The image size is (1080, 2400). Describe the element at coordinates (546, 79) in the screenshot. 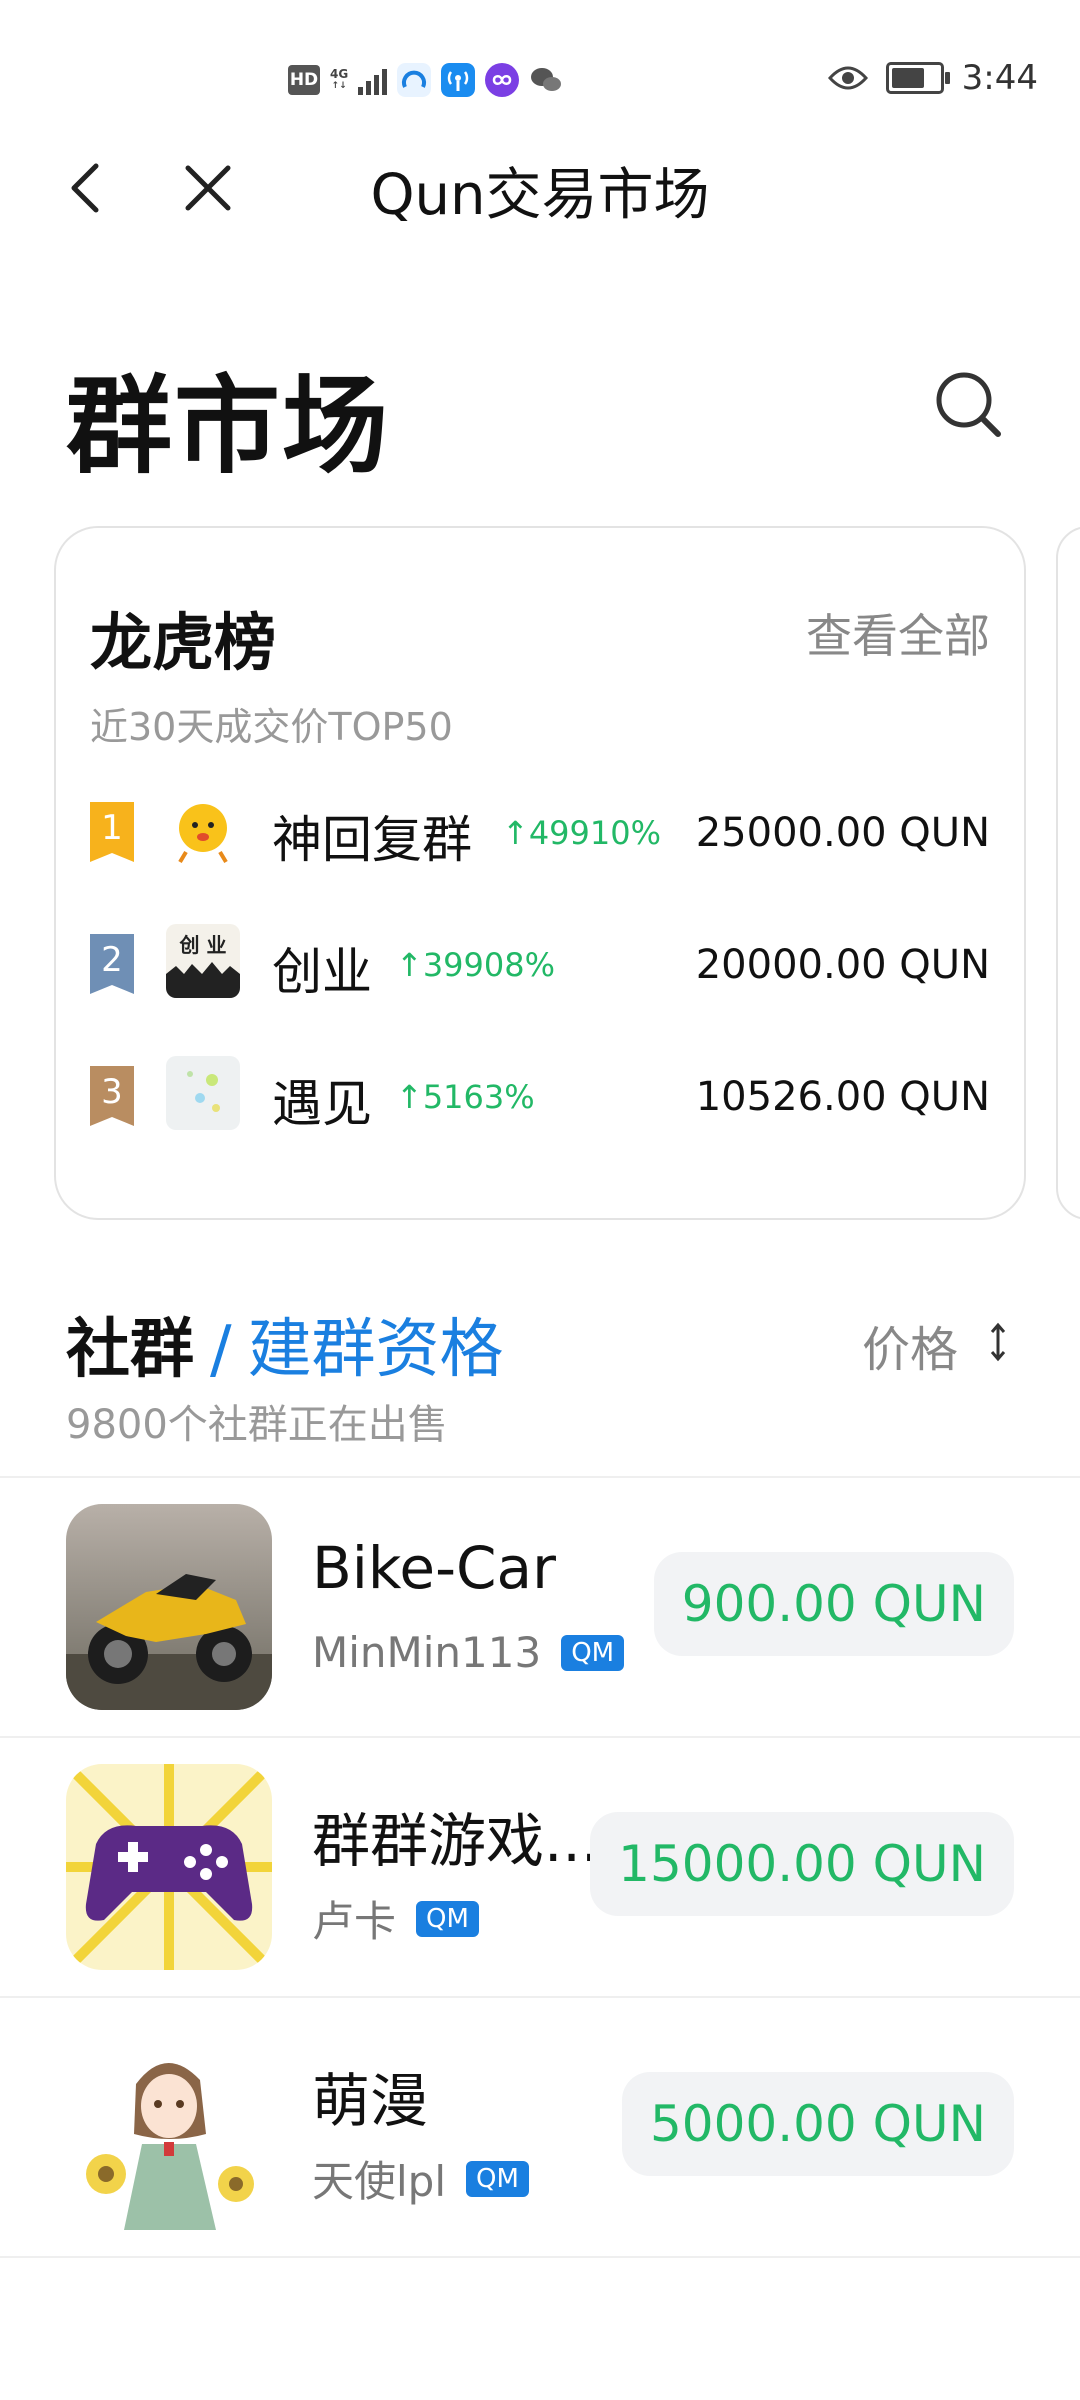

I see `wechat-icon` at that location.